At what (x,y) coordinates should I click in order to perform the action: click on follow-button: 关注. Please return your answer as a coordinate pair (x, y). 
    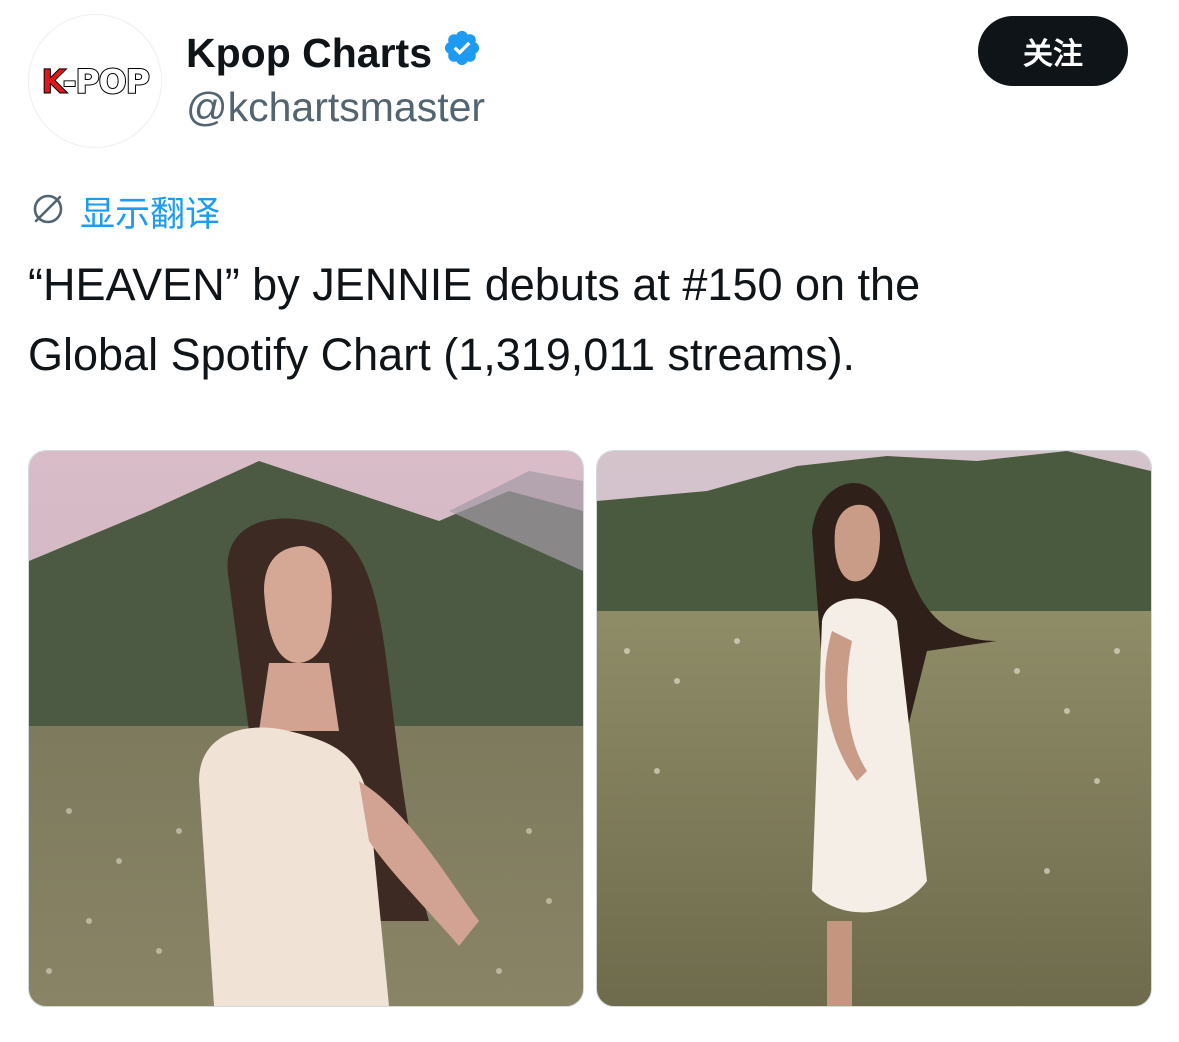
    Looking at the image, I should click on (1053, 51).